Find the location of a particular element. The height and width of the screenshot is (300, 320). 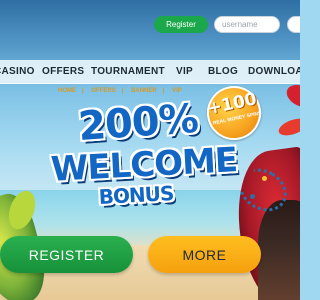

nav-item-casino: CASINO is located at coordinates (17, 71).